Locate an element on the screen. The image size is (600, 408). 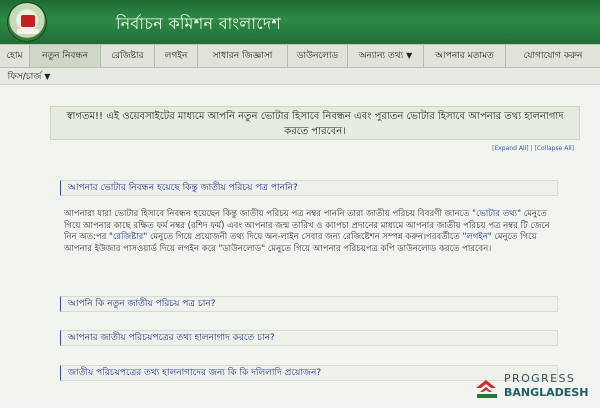
progress-bangladesh-watermark: PROGRESS BANGLADESH is located at coordinates (533, 388).